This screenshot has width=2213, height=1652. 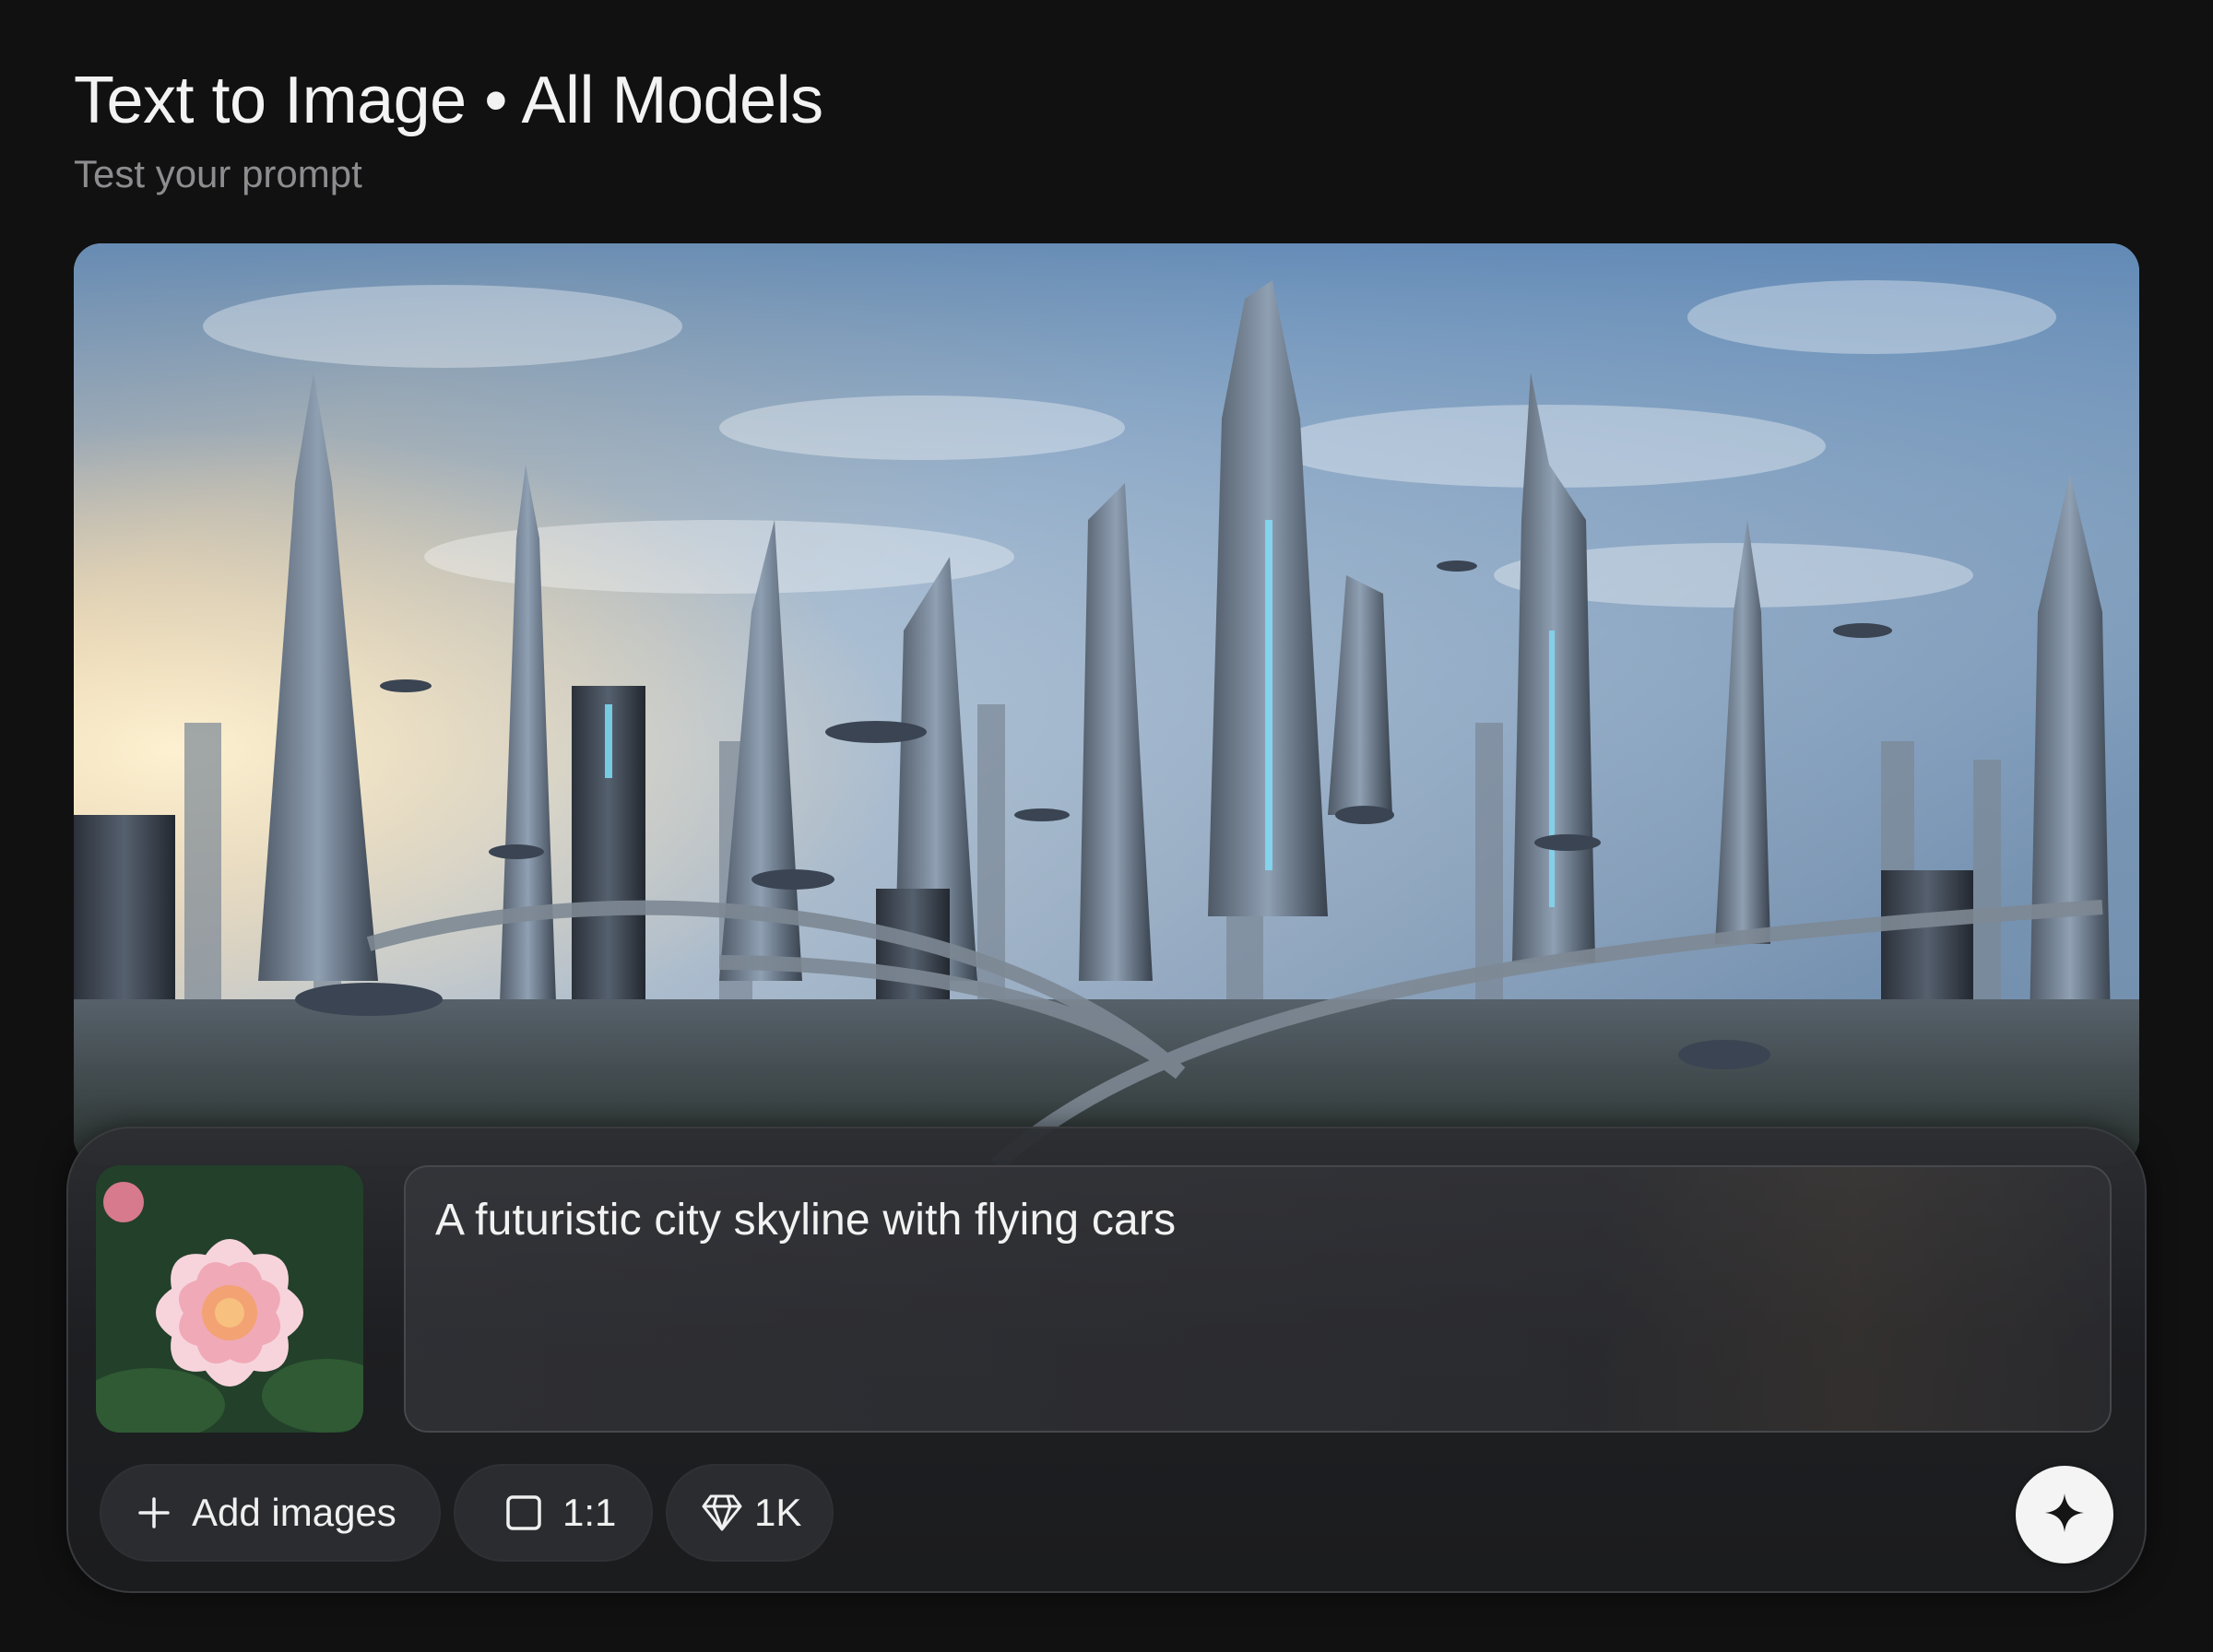 I want to click on page-title: Text to Image • All Models, so click(x=448, y=100).